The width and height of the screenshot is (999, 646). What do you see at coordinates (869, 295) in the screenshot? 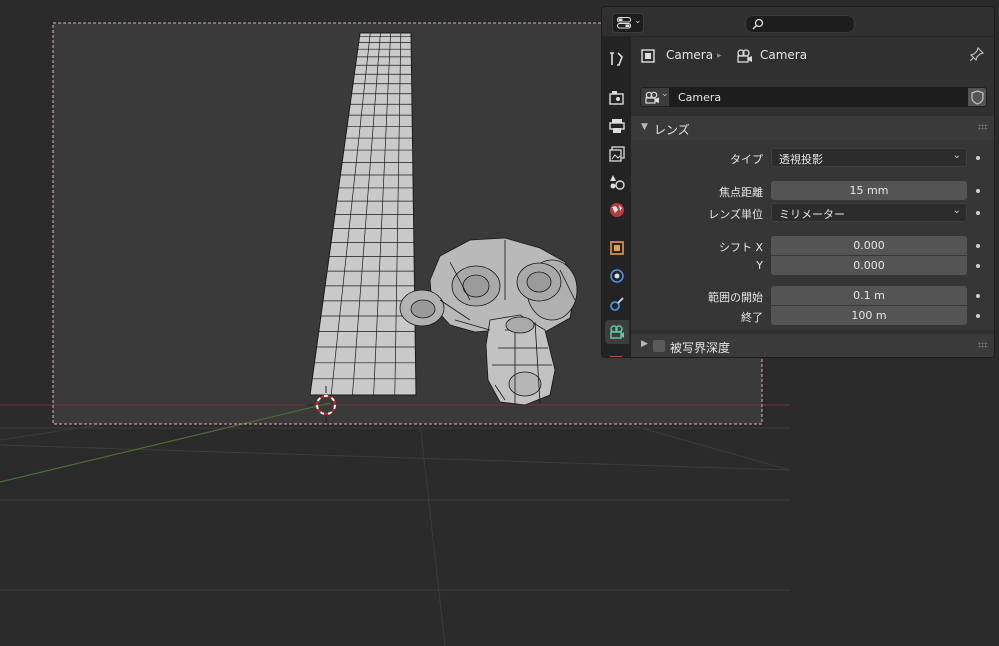
I see `clip-start-field: 0.1 m` at bounding box center [869, 295].